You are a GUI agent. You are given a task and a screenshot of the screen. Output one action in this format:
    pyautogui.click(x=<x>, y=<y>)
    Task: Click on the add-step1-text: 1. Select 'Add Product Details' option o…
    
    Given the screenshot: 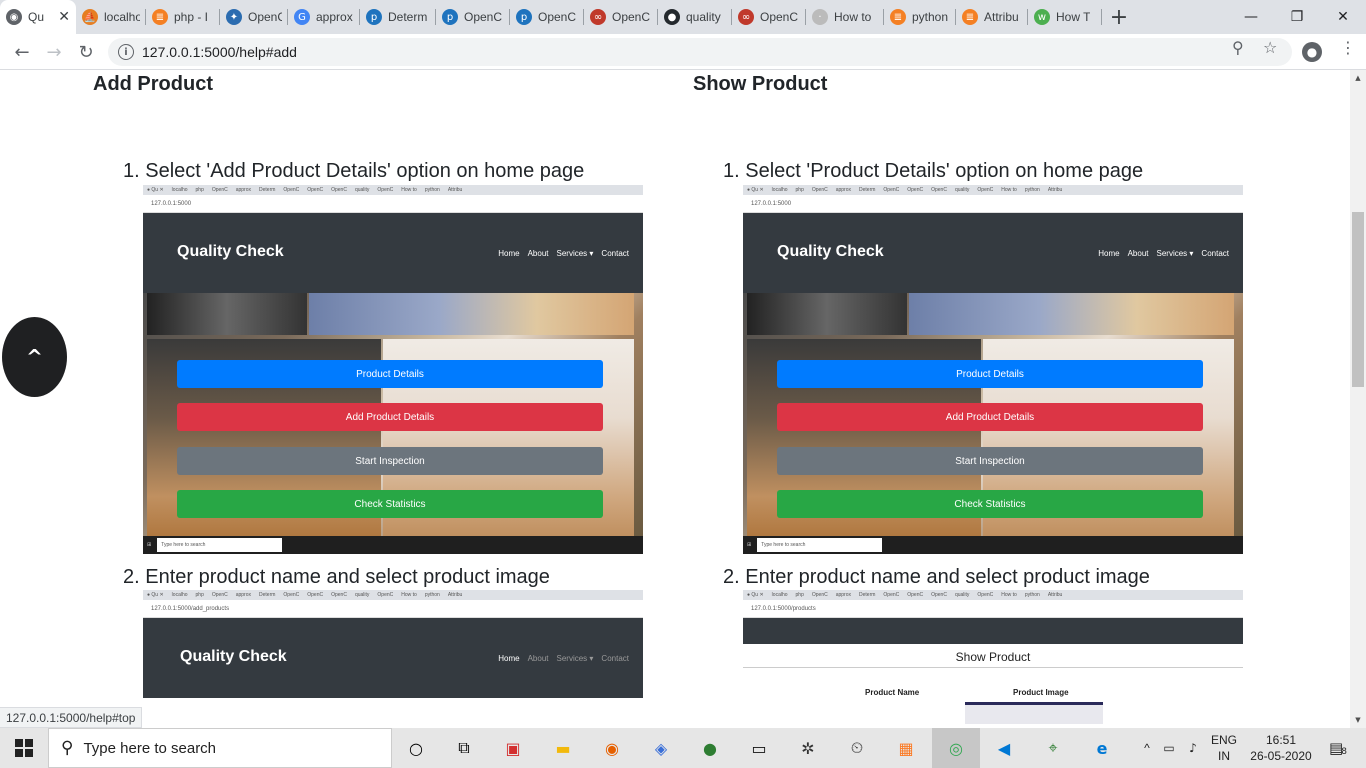 What is the action you would take?
    pyautogui.click(x=354, y=171)
    